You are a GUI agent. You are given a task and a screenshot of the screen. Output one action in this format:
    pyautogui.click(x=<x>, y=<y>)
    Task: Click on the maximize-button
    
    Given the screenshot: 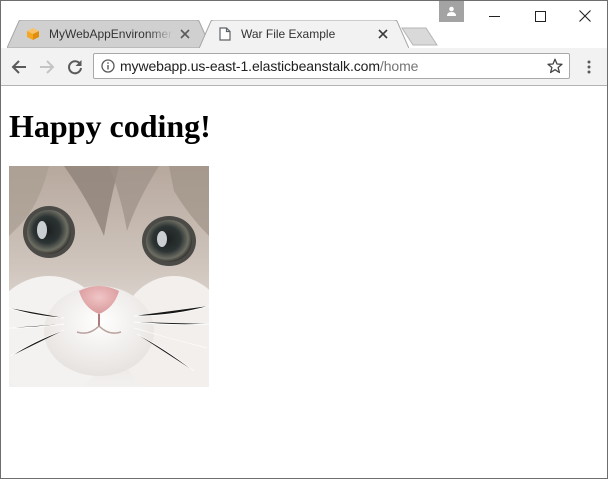 What is the action you would take?
    pyautogui.click(x=540, y=16)
    